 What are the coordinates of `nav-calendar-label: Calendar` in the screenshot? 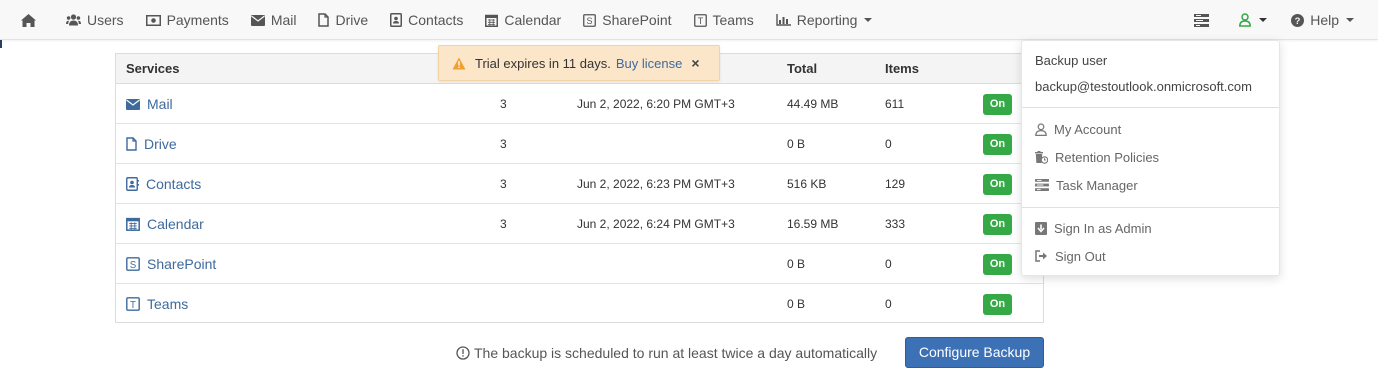 It's located at (533, 20).